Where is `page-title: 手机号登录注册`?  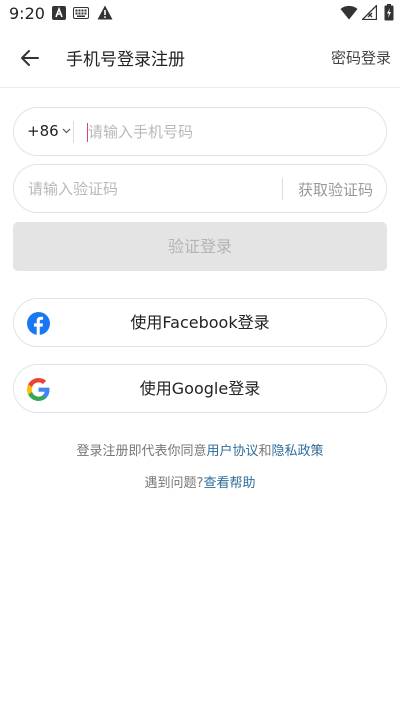
page-title: 手机号登录注册 is located at coordinates (125, 60).